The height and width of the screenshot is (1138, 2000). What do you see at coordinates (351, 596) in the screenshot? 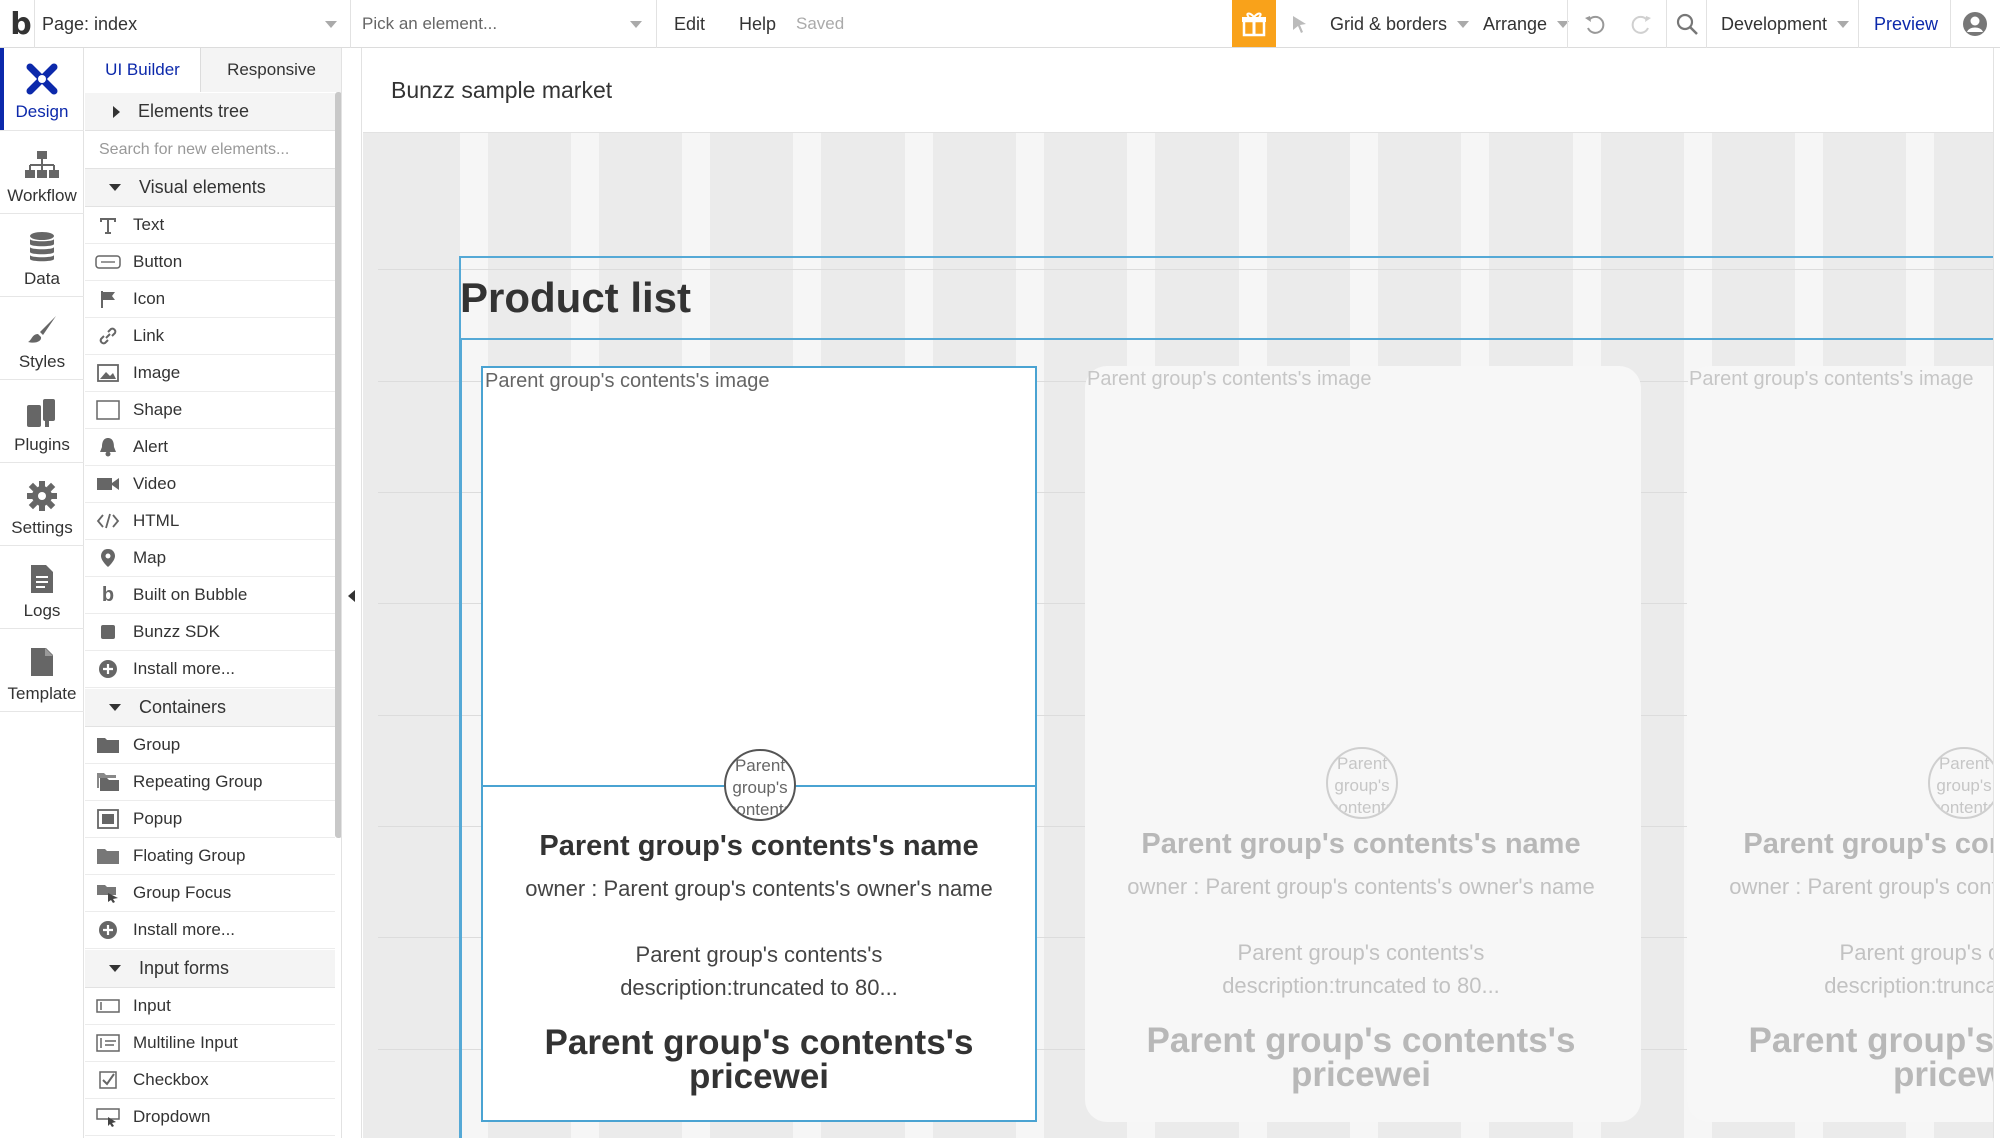
I see `collapse-arrow-icon` at bounding box center [351, 596].